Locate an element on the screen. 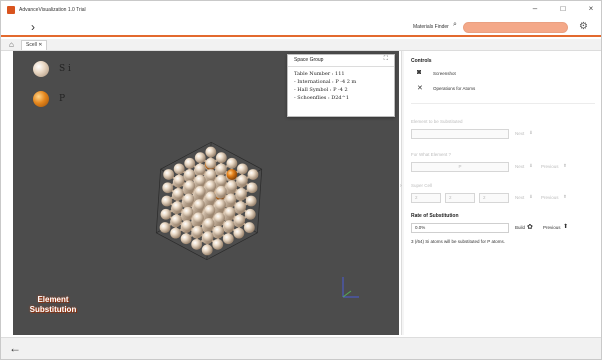 Image resolution: width=602 pixels, height=360 pixels. next-button-3: Next is located at coordinates (519, 197).